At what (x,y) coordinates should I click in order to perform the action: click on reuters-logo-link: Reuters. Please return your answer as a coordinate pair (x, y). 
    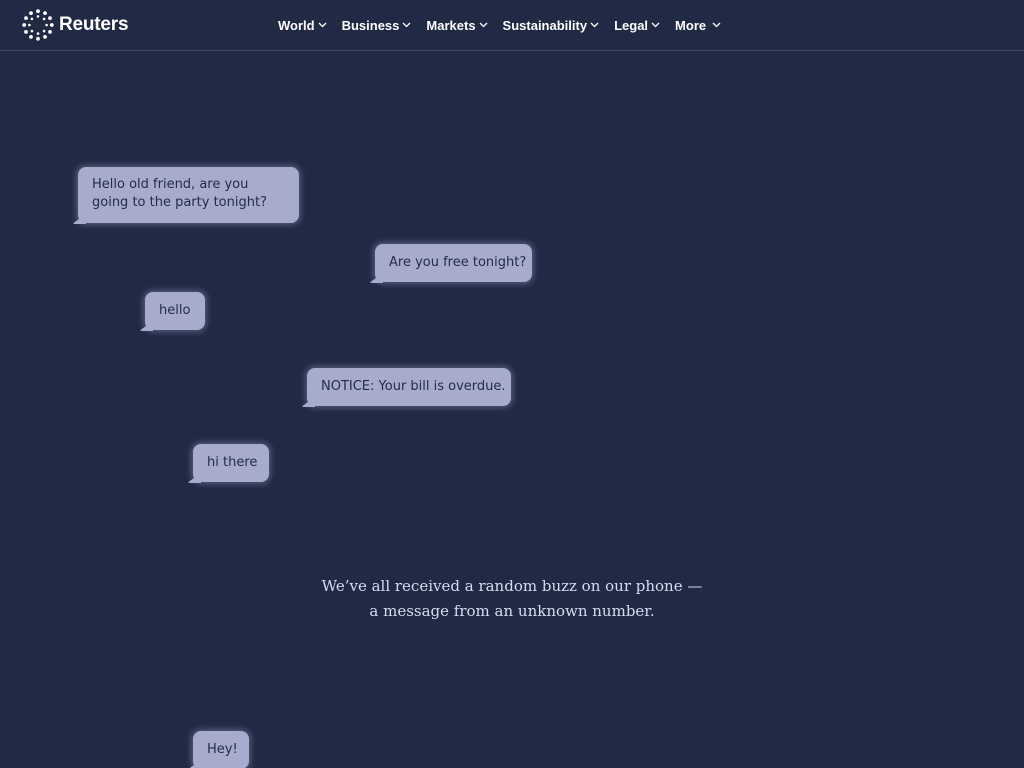
    Looking at the image, I should click on (75, 25).